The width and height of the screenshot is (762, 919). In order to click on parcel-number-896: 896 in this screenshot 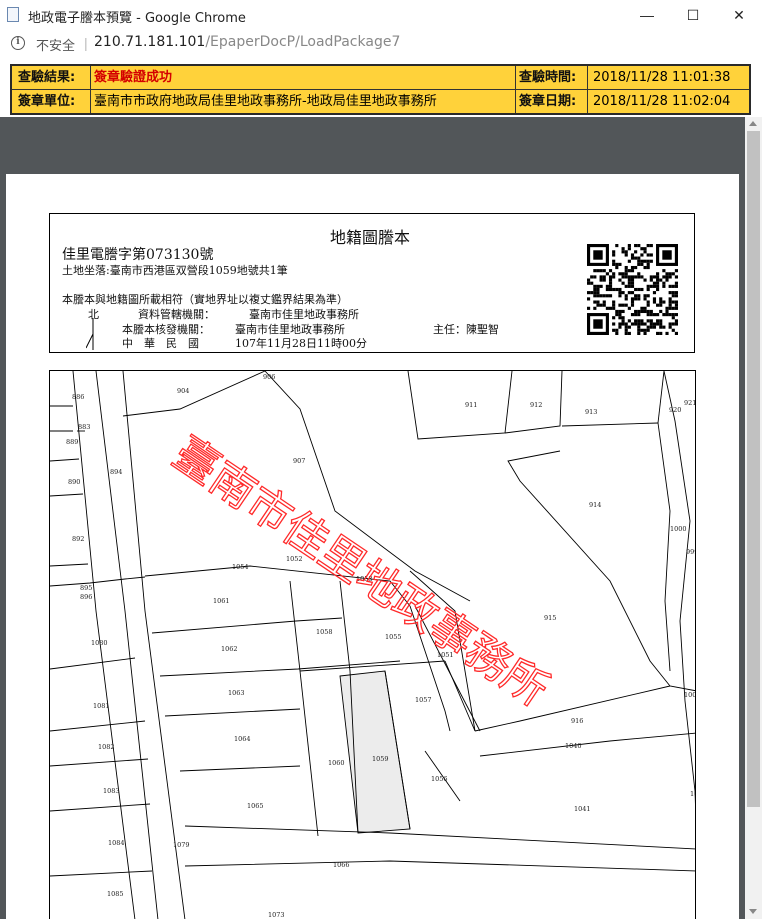, I will do `click(86, 597)`.